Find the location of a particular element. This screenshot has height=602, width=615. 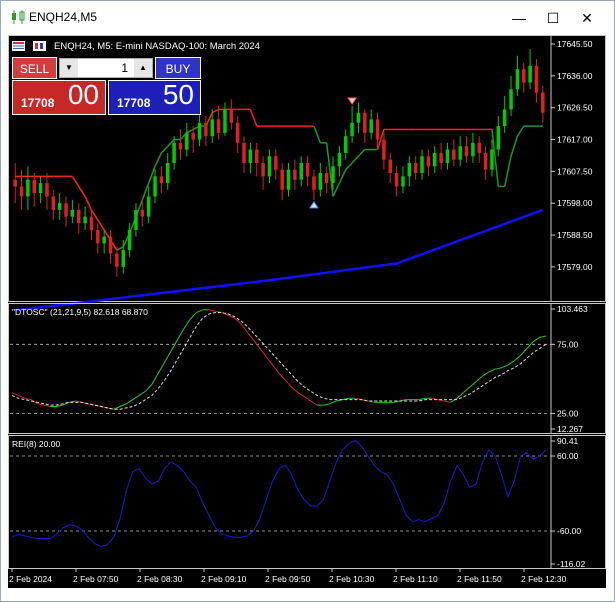

lot-size-input: 1 is located at coordinates (106, 68).